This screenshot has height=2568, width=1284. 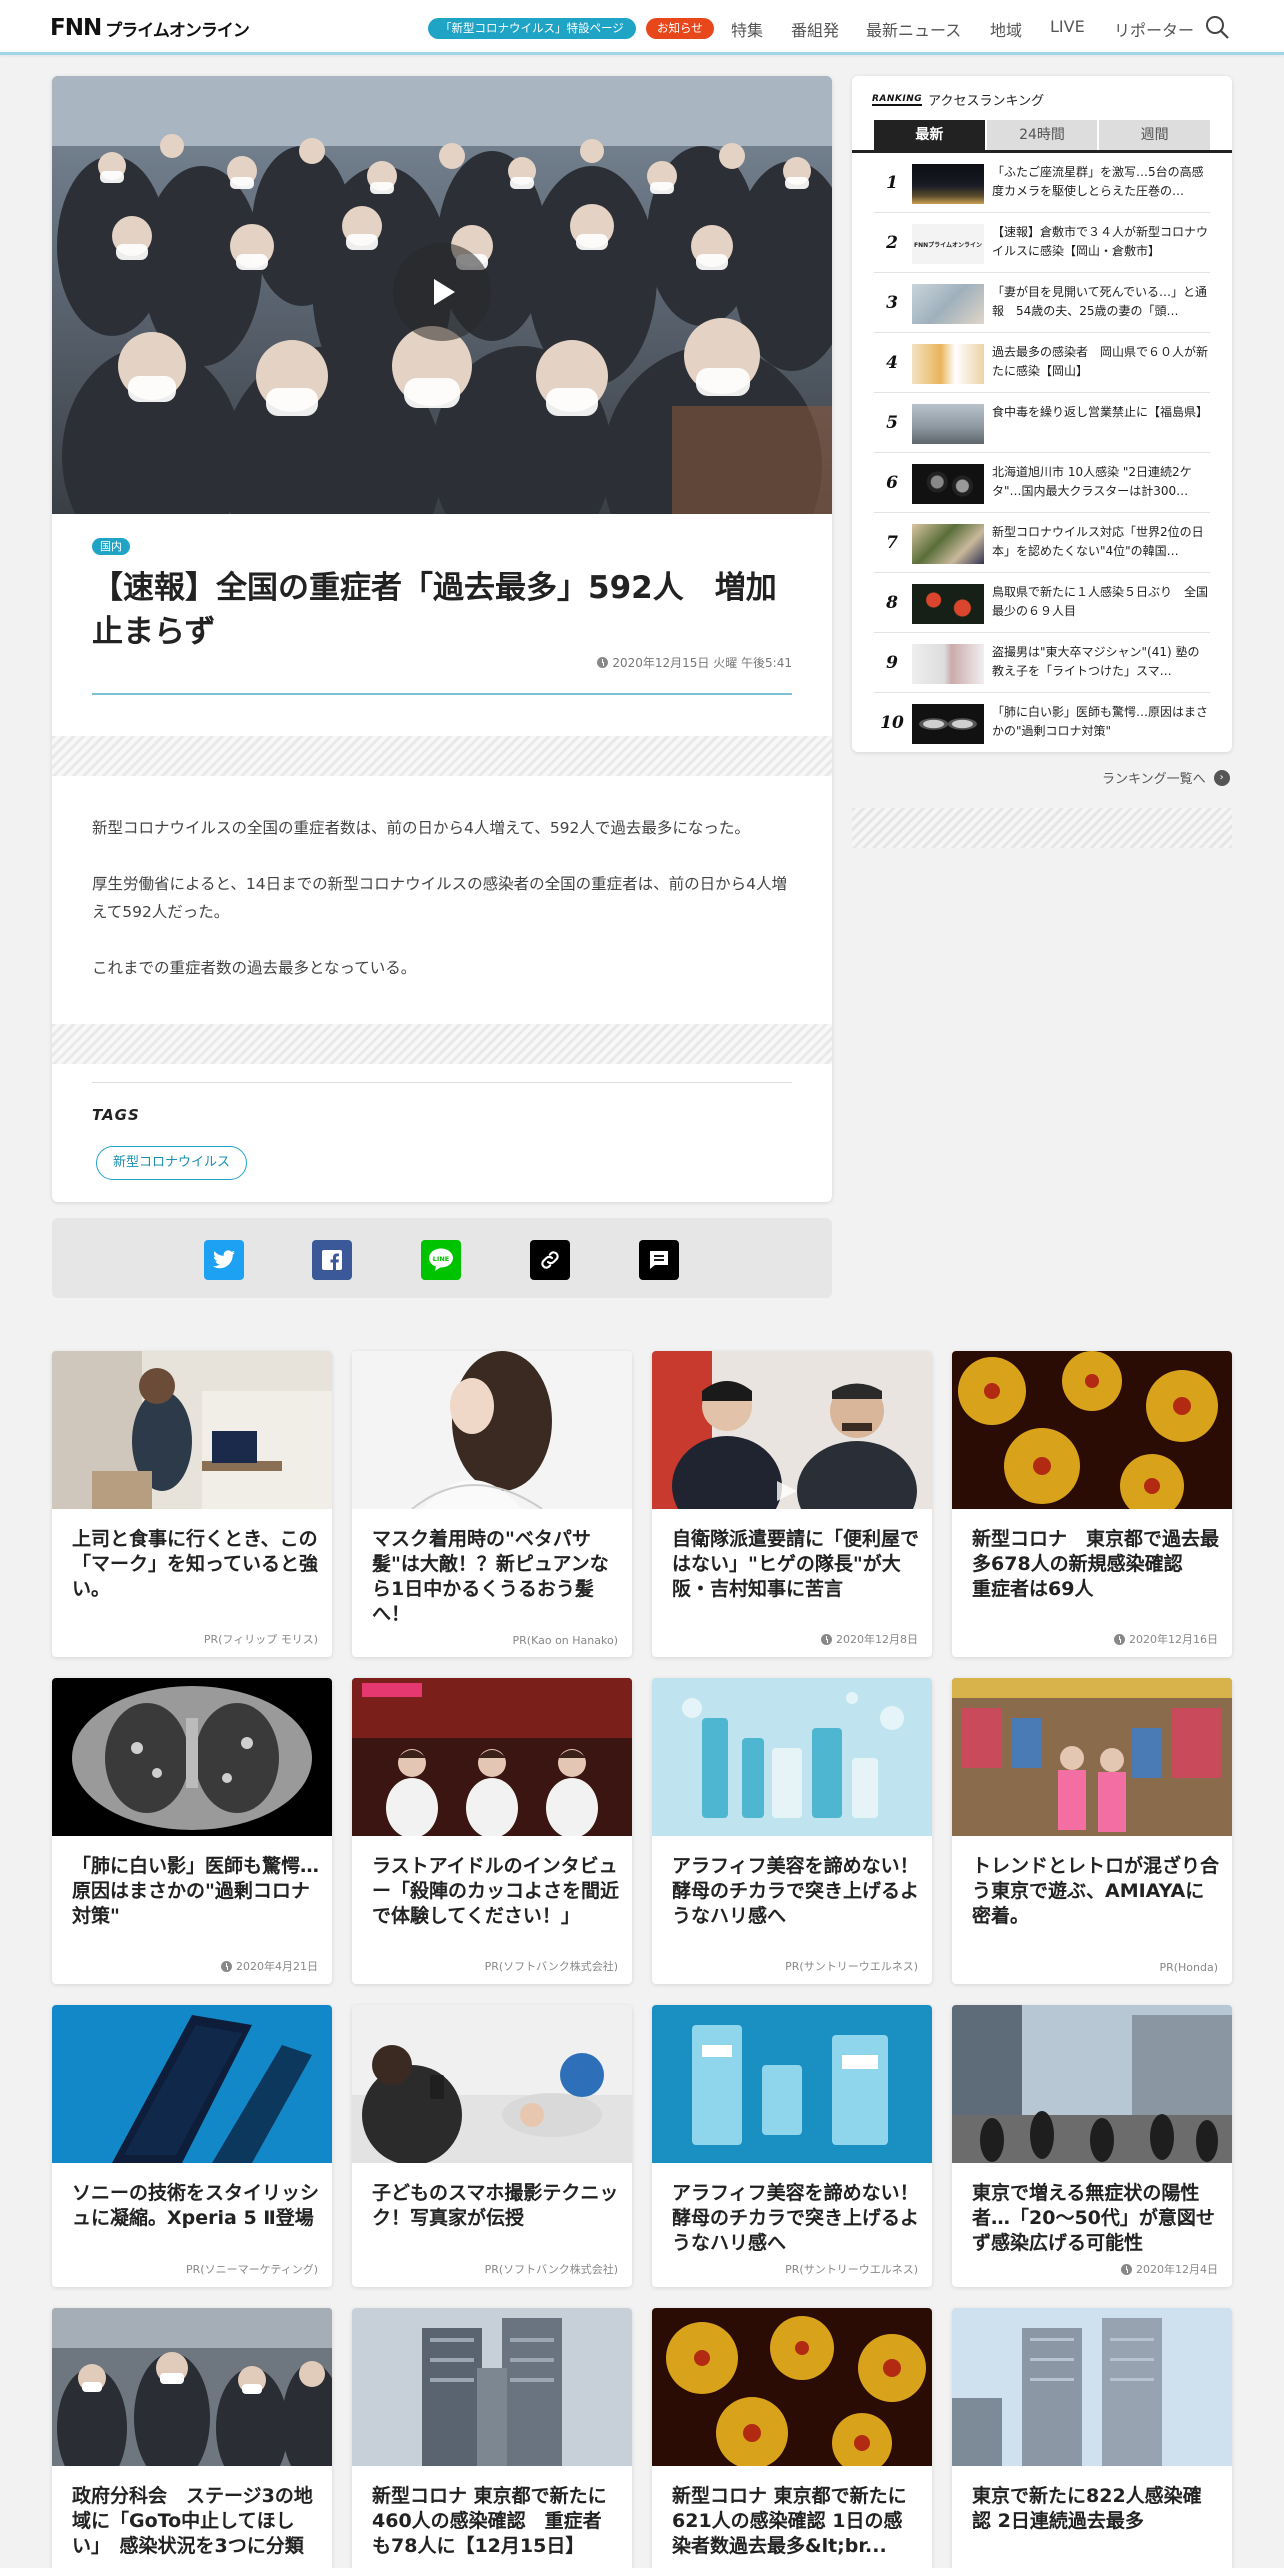 I want to click on card-title: 新型コロナ 東京都で新たに460人の感染確認 重症者も78人に【12月15日】, so click(x=489, y=2521).